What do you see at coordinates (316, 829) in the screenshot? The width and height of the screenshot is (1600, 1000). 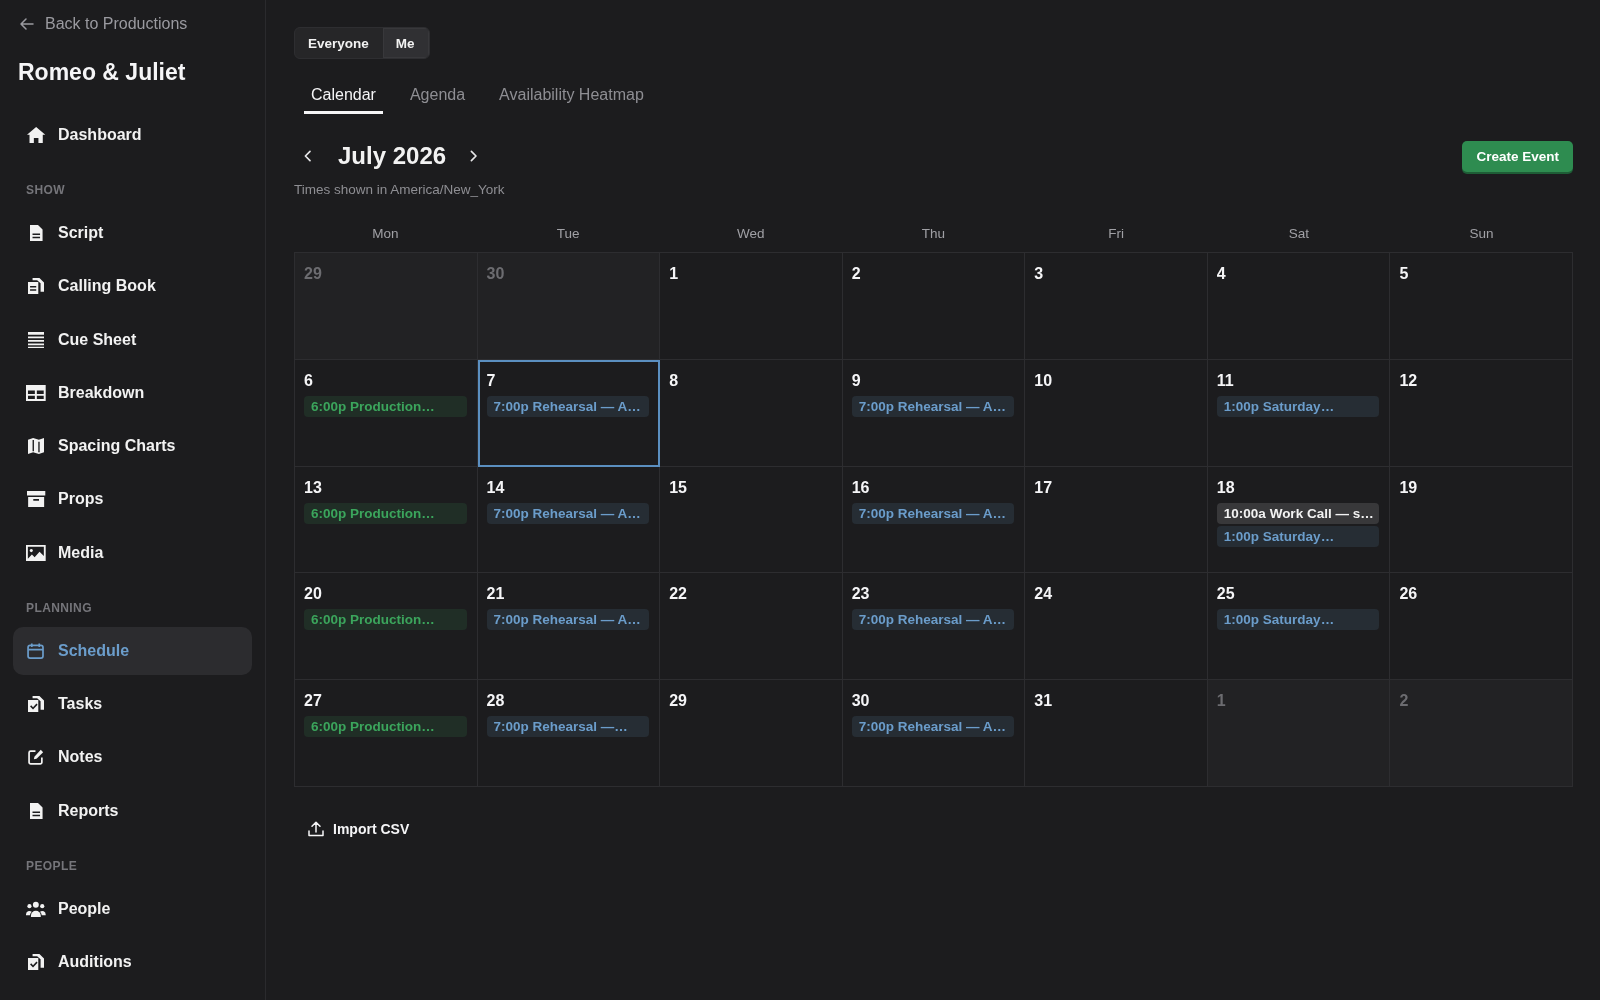 I see `upload-icon` at bounding box center [316, 829].